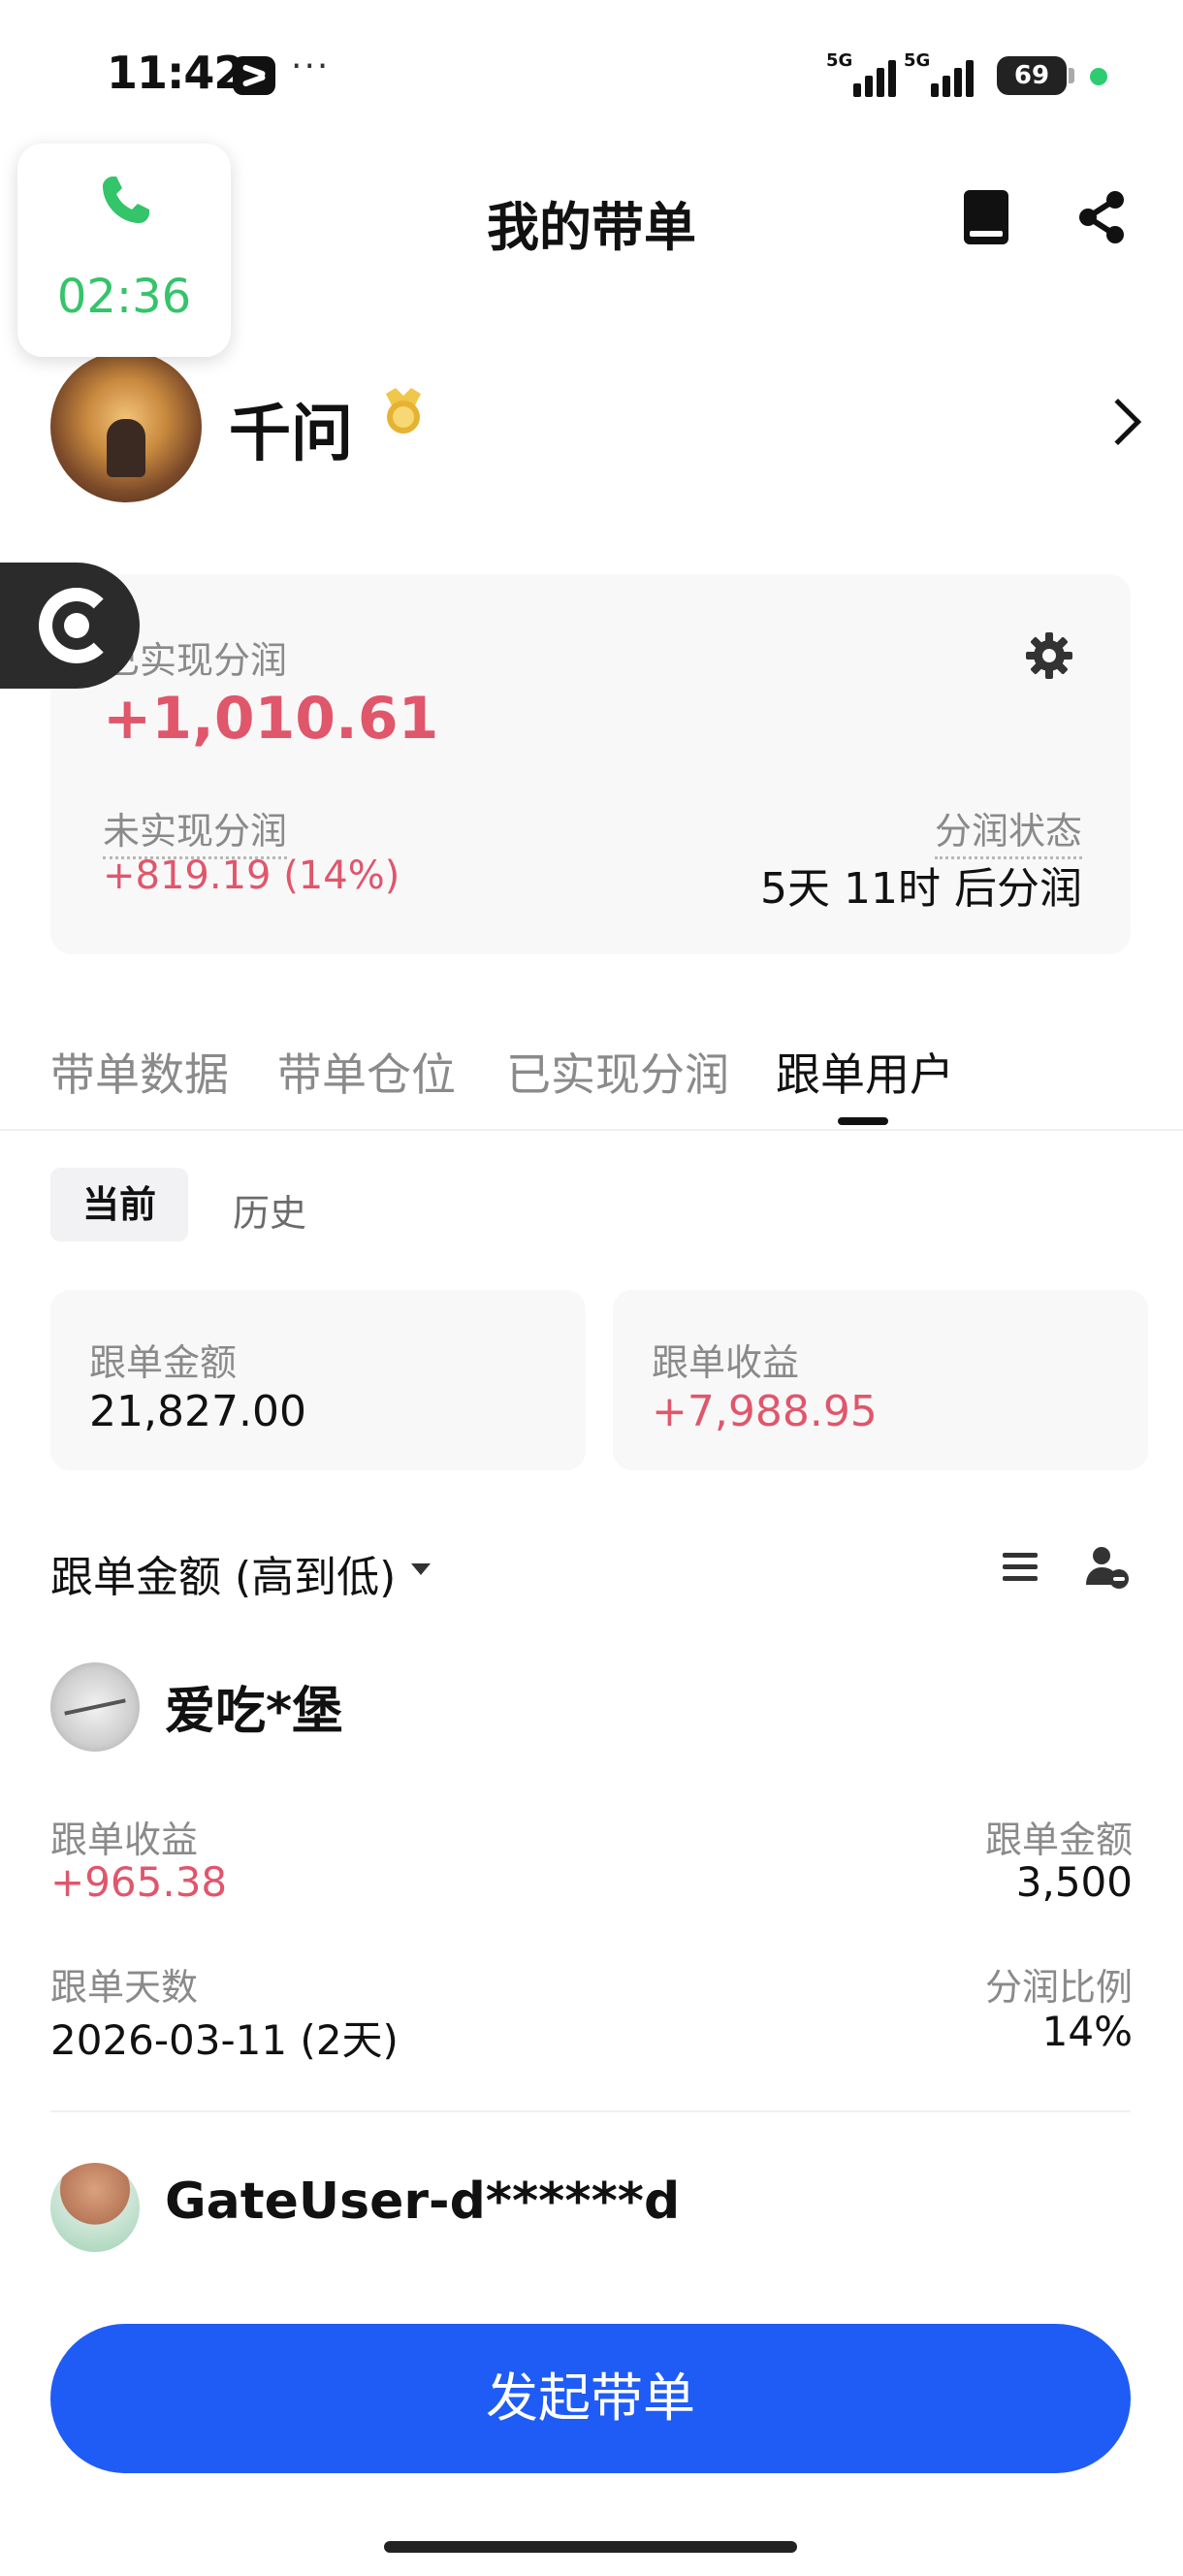 The width and height of the screenshot is (1183, 2576). I want to click on copy-profit-value: +7,988.95, so click(765, 1411).